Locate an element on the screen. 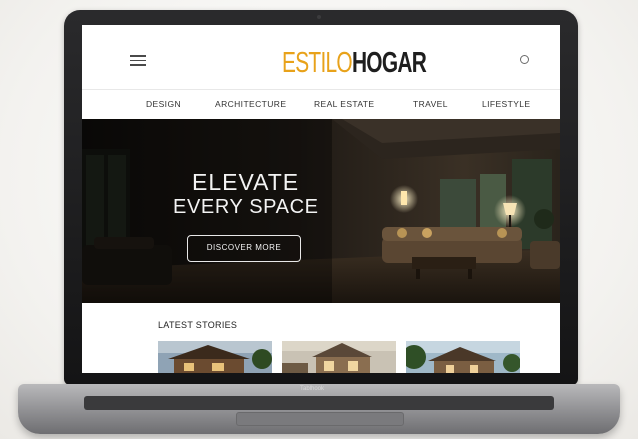  keyboard is located at coordinates (319, 403).